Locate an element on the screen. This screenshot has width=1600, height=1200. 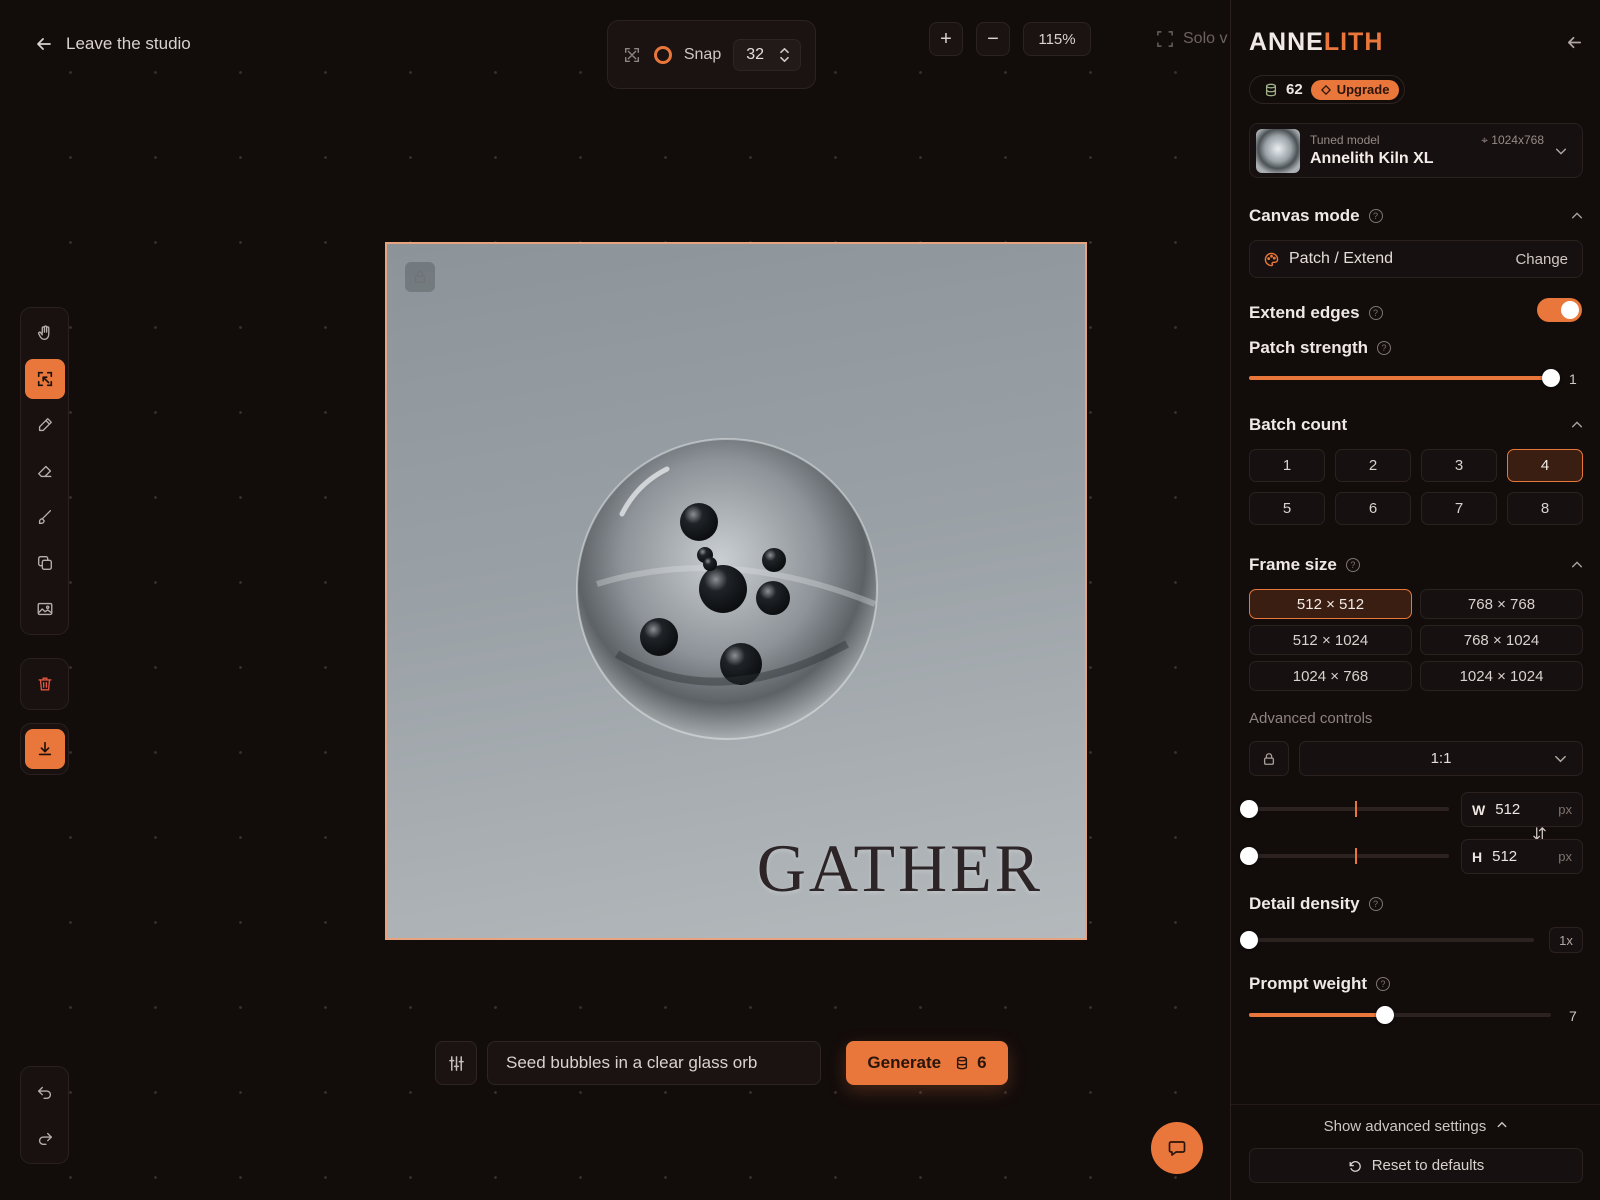
aspect-ratio-select: 1:1 is located at coordinates (1441, 758).